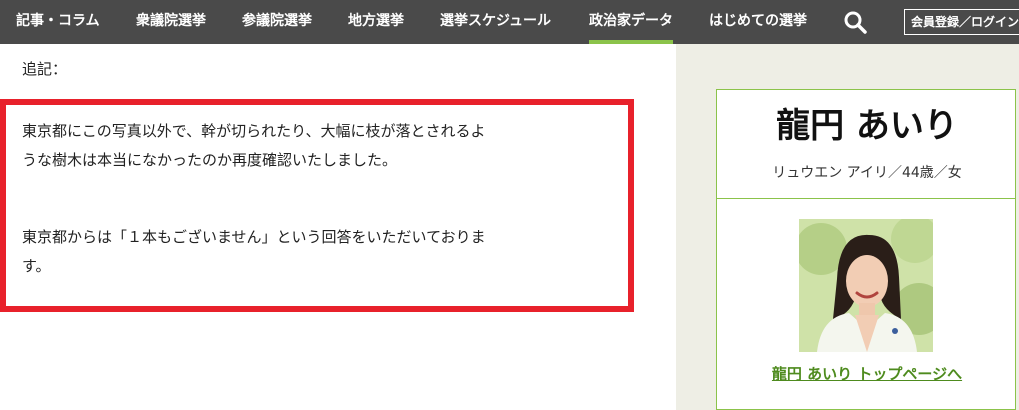  What do you see at coordinates (254, 237) in the screenshot?
I see `paragraph-line: 東京都からは「１本もございません」という回答をいただいておりま` at bounding box center [254, 237].